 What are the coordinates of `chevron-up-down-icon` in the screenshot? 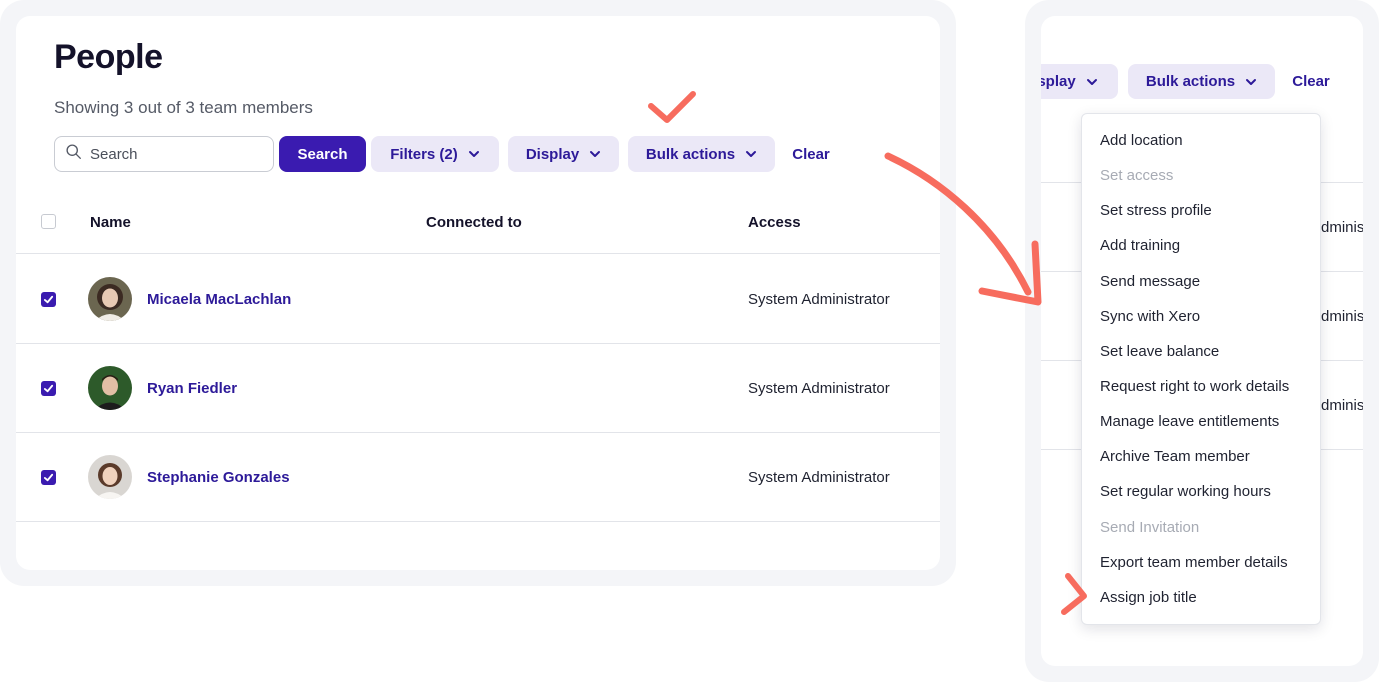 It's located at (1251, 81).